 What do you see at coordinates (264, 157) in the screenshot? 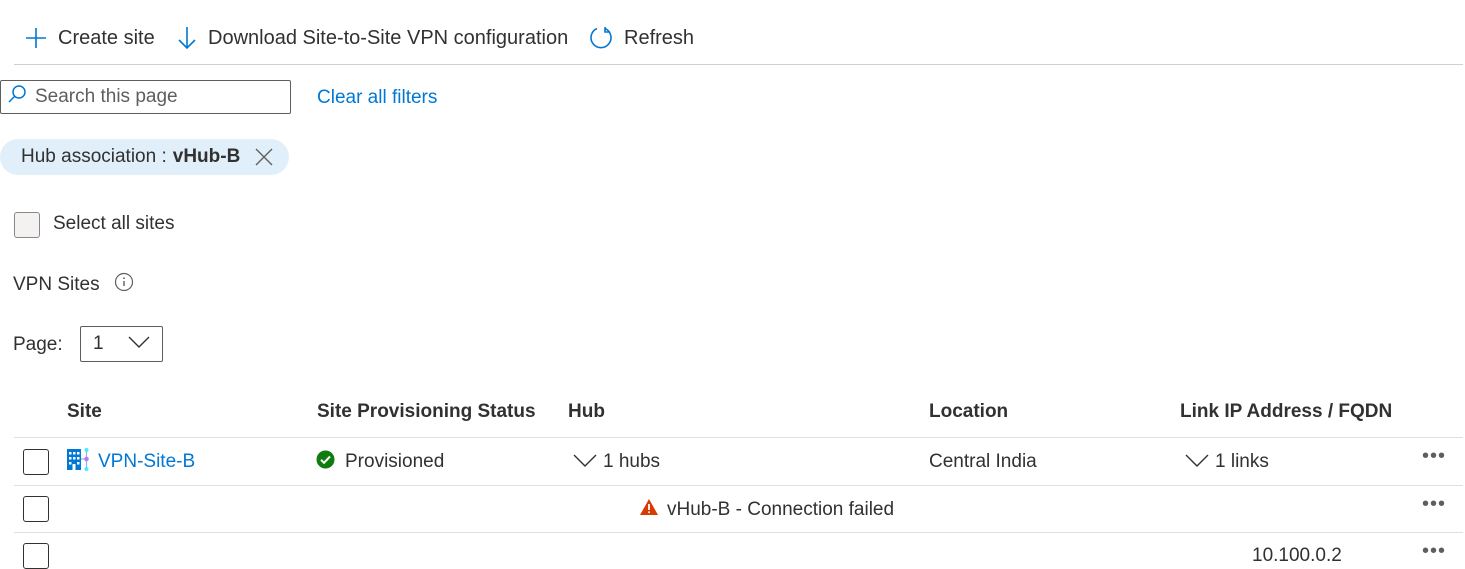
I see `close-icon` at bounding box center [264, 157].